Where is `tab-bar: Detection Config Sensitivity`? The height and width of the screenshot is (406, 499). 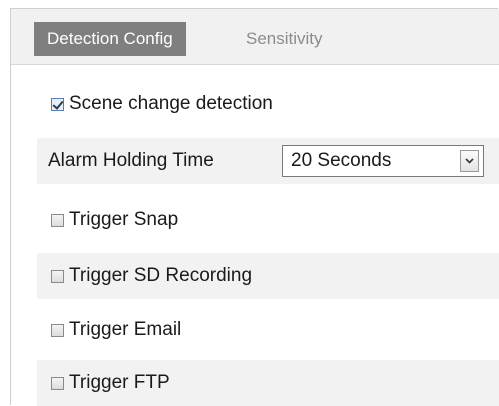
tab-bar: Detection Config Sensitivity is located at coordinates (255, 37).